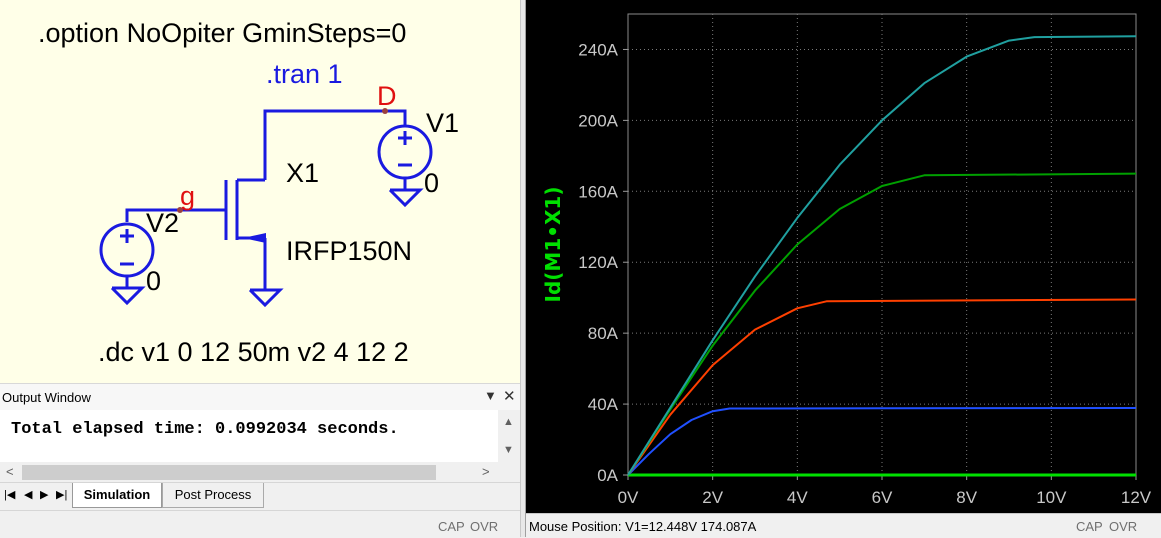 This screenshot has height=538, width=1161. I want to click on y-tick-label: 80A, so click(603, 333).